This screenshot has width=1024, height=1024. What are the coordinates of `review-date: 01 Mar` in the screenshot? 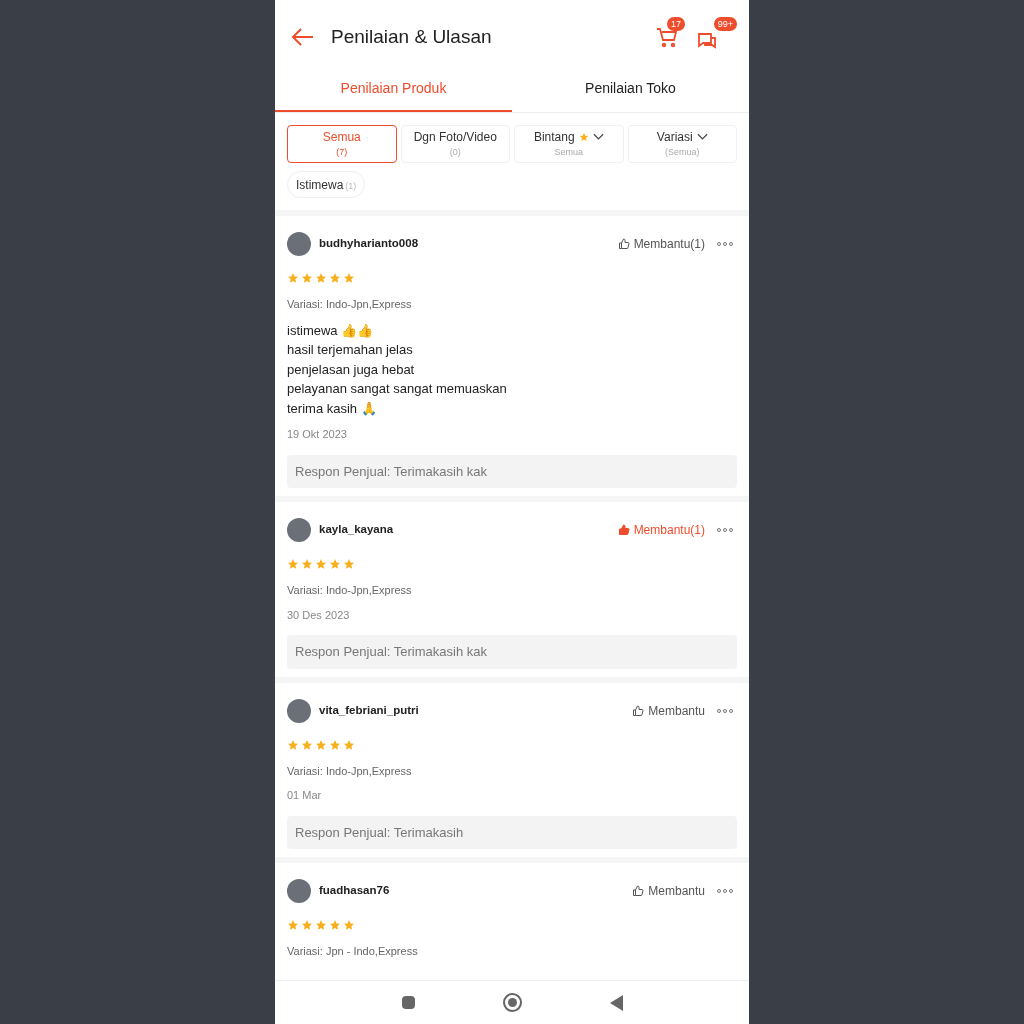 It's located at (304, 795).